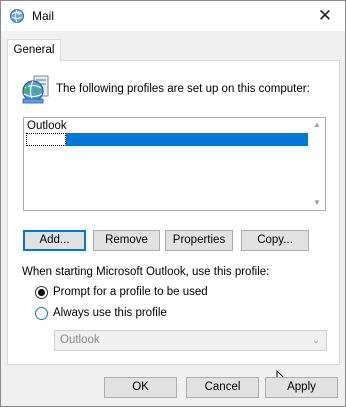 This screenshot has height=407, width=346. Describe the element at coordinates (80, 340) in the screenshot. I see `profile-select-value: Outlook` at that location.